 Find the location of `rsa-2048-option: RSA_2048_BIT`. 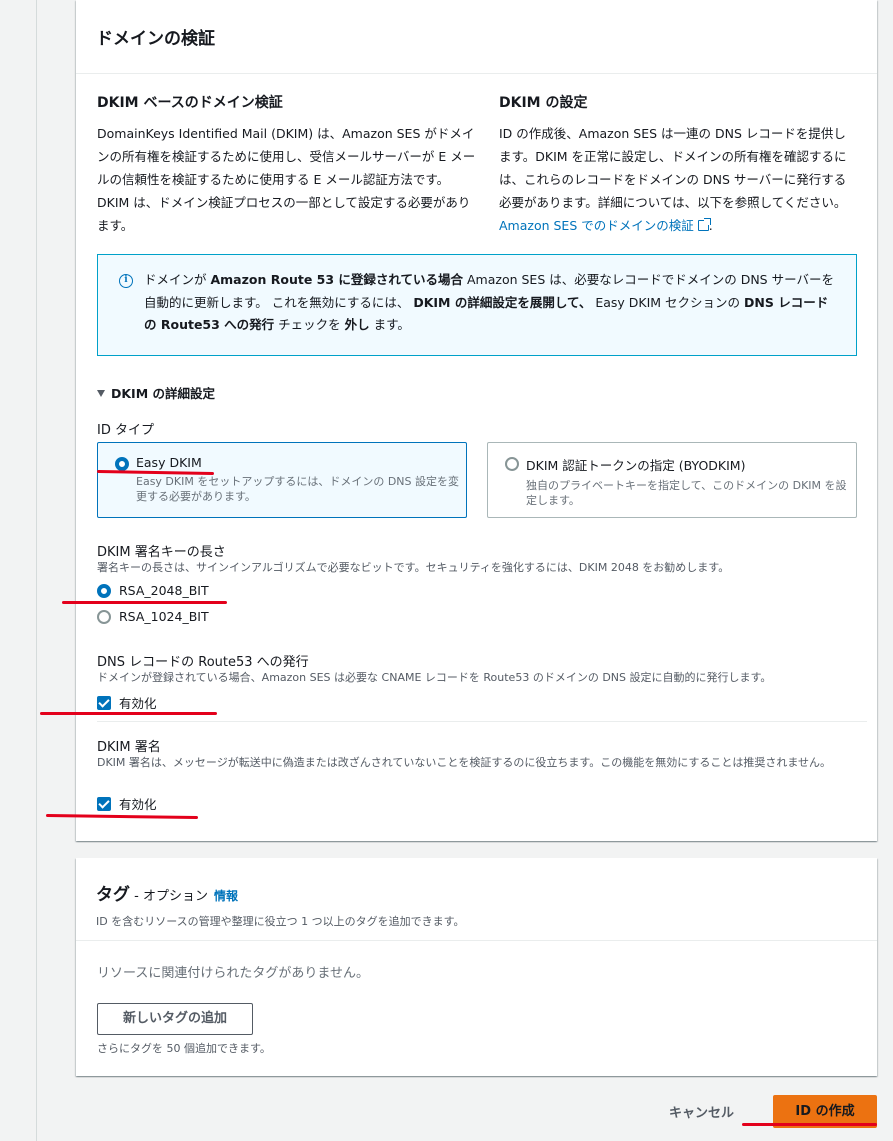

rsa-2048-option: RSA_2048_BIT is located at coordinates (153, 590).